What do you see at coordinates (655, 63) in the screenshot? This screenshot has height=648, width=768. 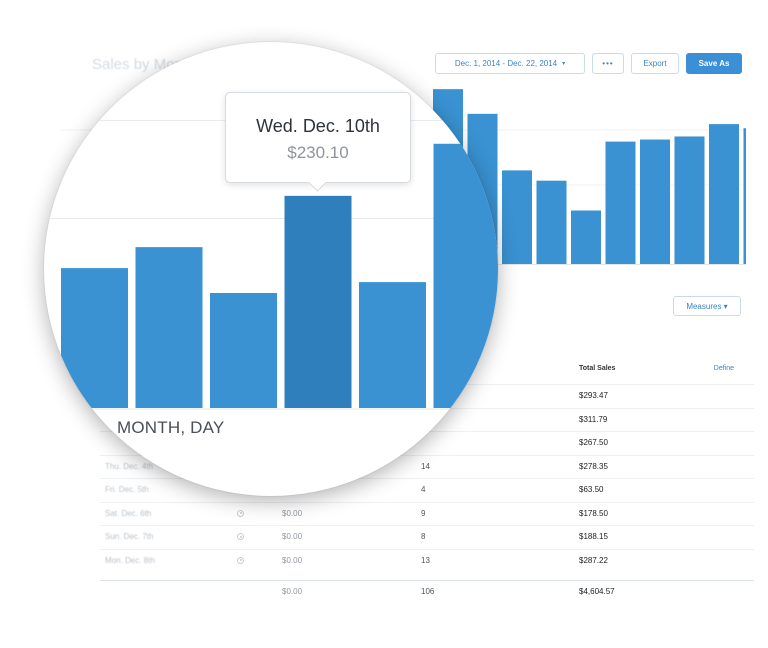 I see `export-button: Export` at bounding box center [655, 63].